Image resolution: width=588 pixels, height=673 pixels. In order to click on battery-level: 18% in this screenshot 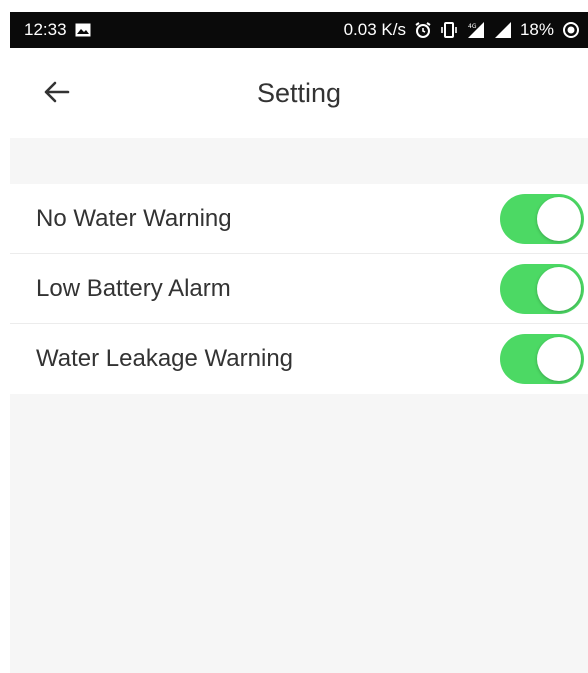, I will do `click(536, 29)`.